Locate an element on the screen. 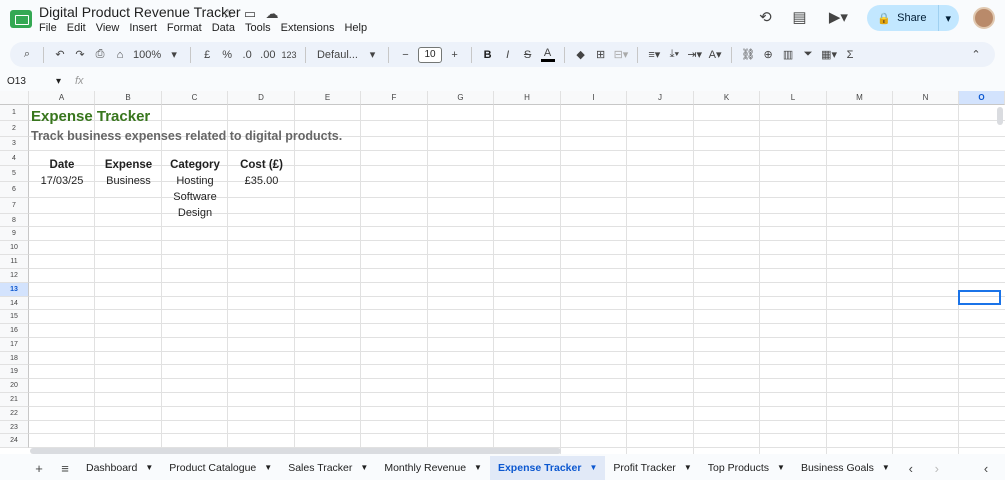  share-dropdown-icon: ▾ is located at coordinates (948, 18).